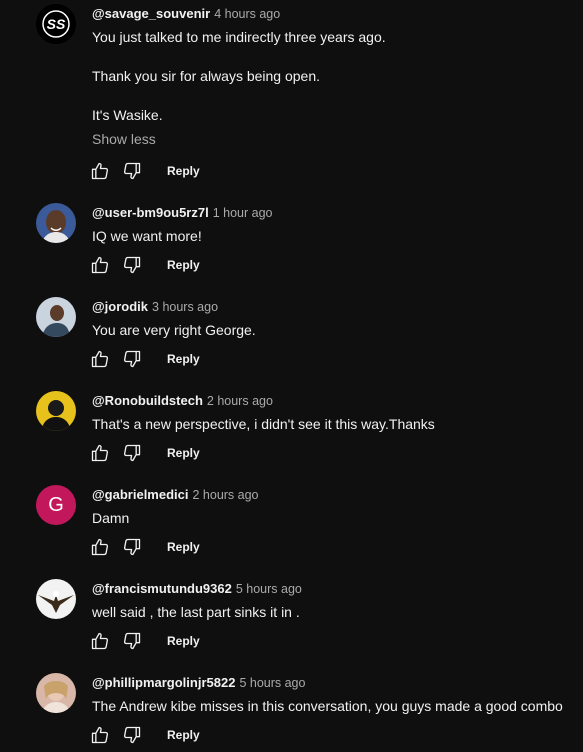 This screenshot has height=752, width=583. I want to click on comment-paragraph: It's Wasike., so click(127, 115).